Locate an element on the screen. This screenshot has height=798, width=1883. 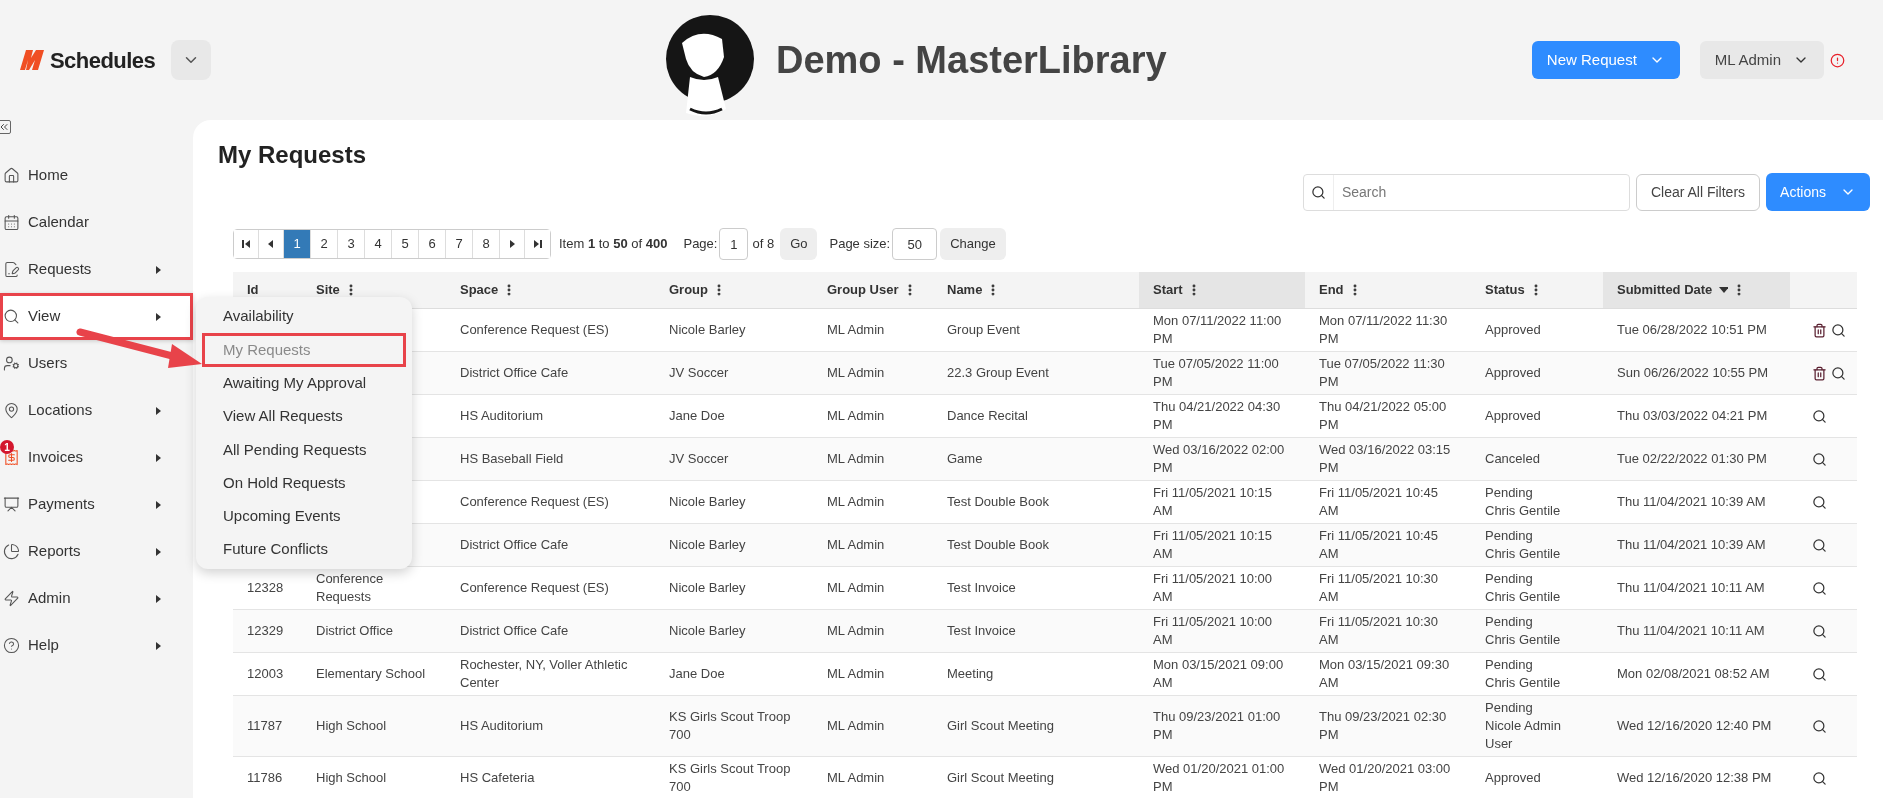
table-cell-text: Conference Requests is located at coordinates (350, 588).